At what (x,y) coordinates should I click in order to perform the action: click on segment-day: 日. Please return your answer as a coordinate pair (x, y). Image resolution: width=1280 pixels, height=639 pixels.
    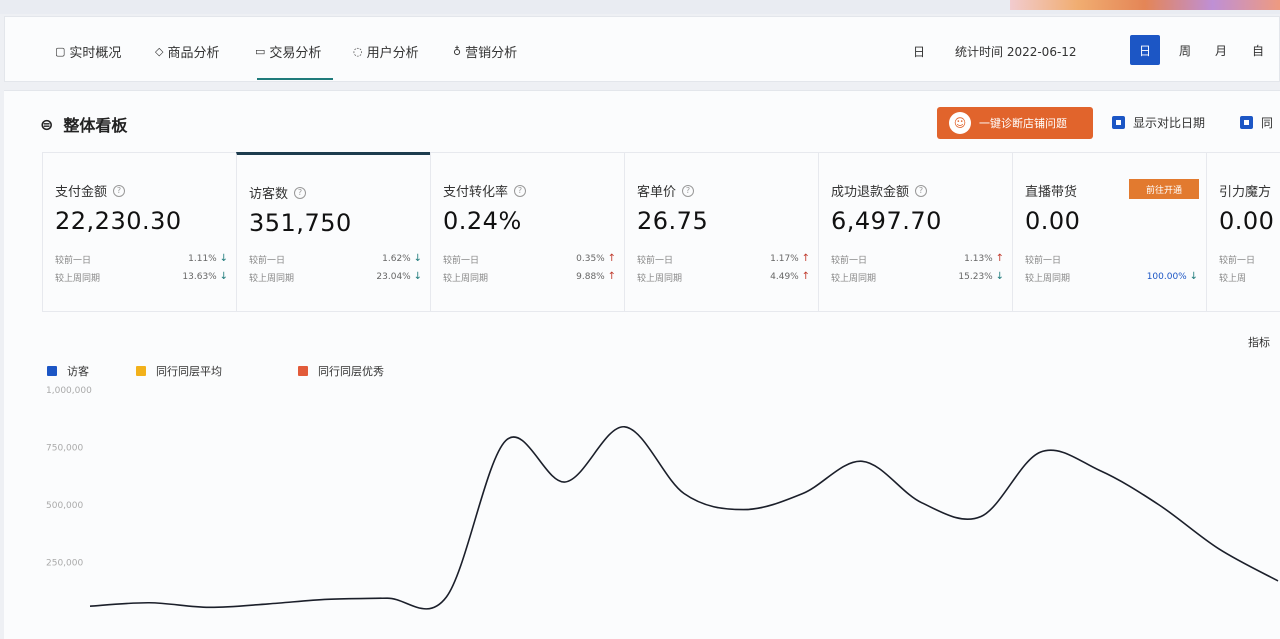
    Looking at the image, I should click on (1145, 50).